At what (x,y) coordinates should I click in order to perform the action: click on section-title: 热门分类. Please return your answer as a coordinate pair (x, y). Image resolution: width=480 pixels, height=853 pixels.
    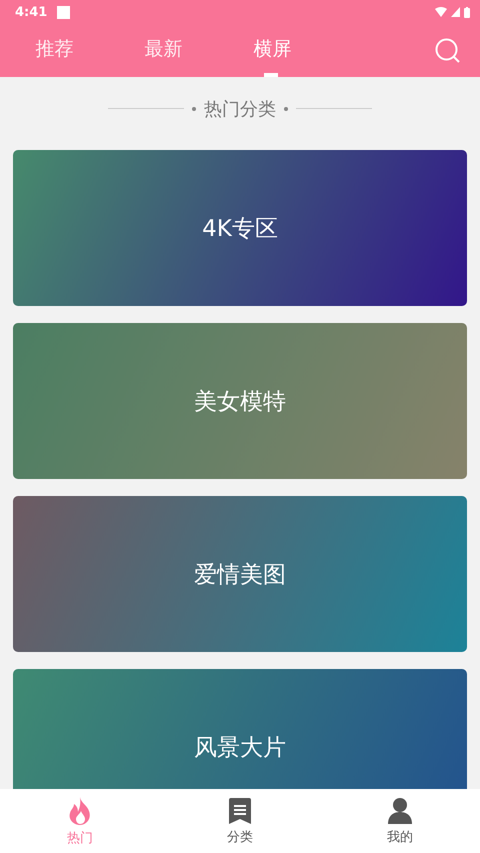
    Looking at the image, I should click on (240, 109).